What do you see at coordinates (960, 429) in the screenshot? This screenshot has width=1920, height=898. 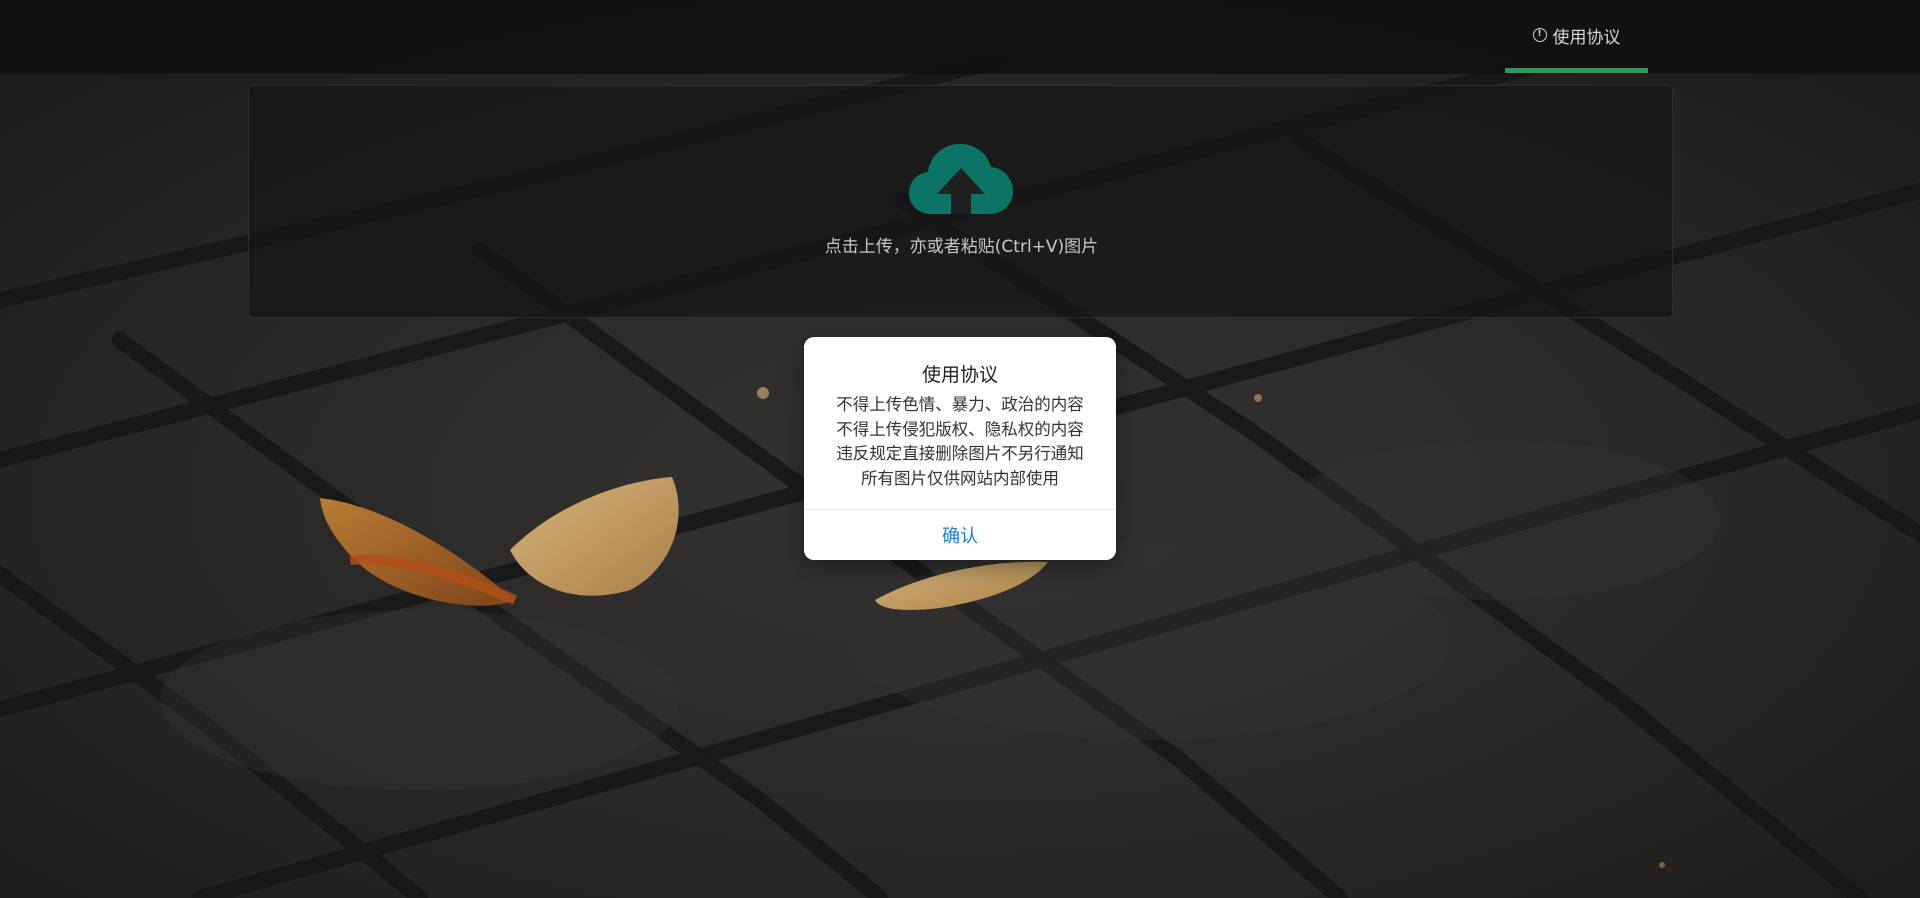 I see `modal-rule-line: 不得上传侵犯版权、隐私权的内容` at bounding box center [960, 429].